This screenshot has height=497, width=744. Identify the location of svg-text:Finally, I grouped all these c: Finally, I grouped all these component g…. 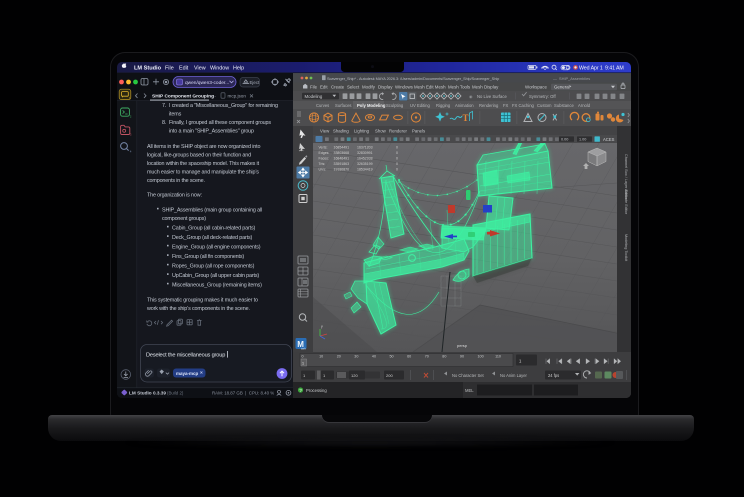
(220, 123).